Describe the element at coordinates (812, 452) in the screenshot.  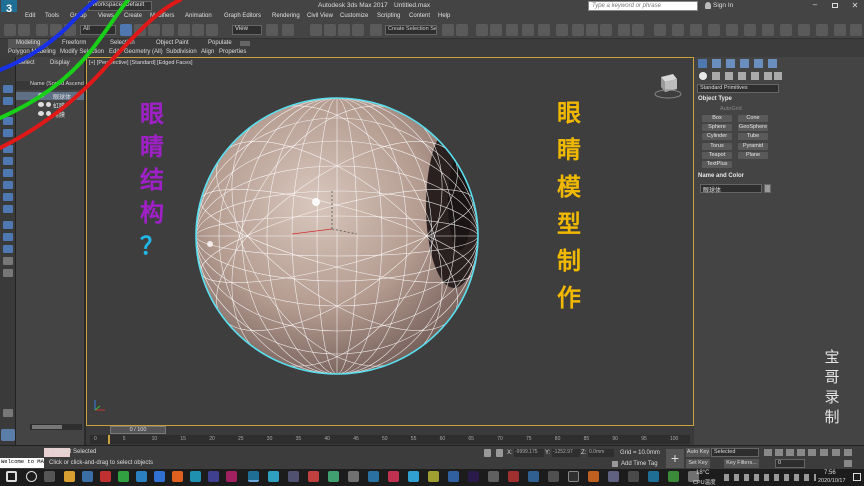
I see `go-to-end-icon` at that location.